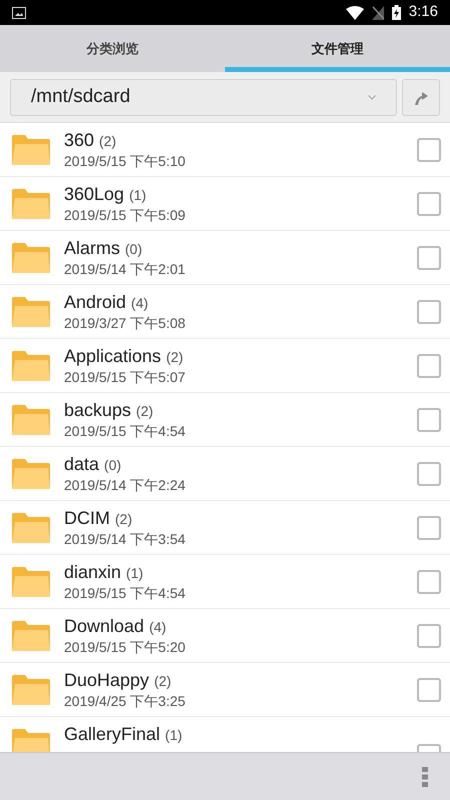 The height and width of the screenshot is (800, 450). What do you see at coordinates (19, 12) in the screenshot?
I see `image-notification-icon` at bounding box center [19, 12].